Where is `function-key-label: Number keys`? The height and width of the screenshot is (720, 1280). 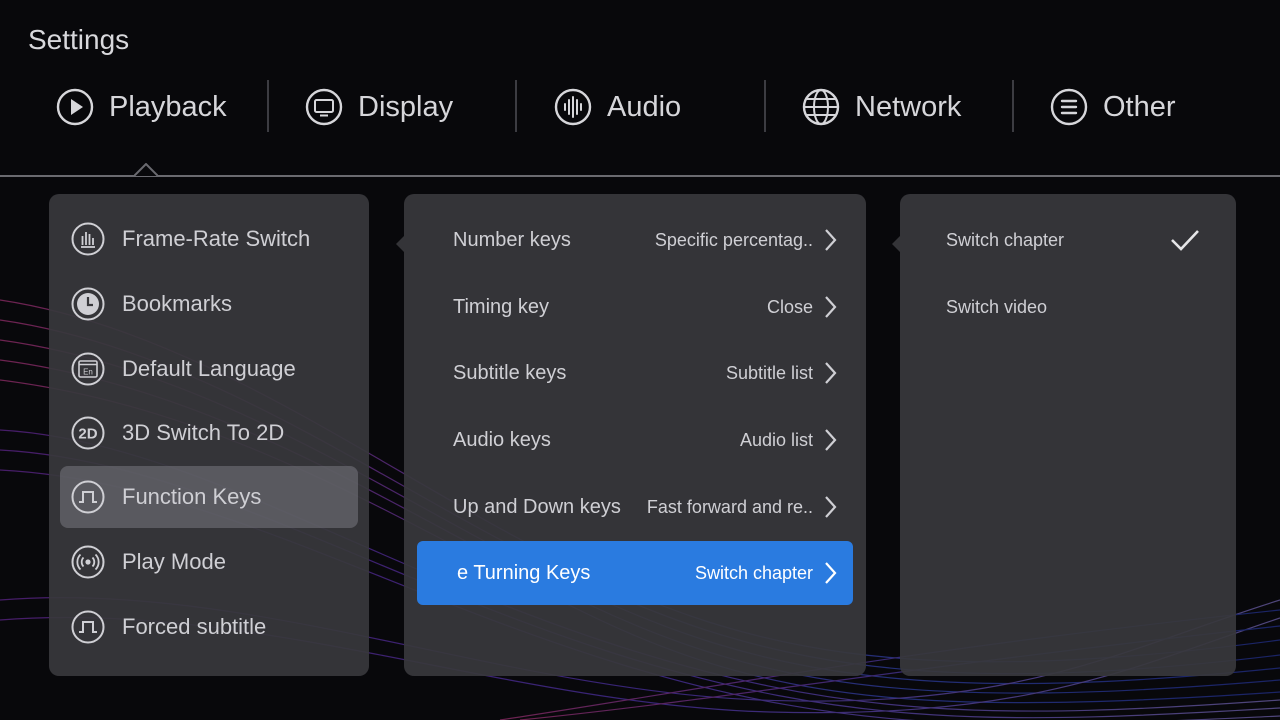
function-key-label: Number keys is located at coordinates (512, 239).